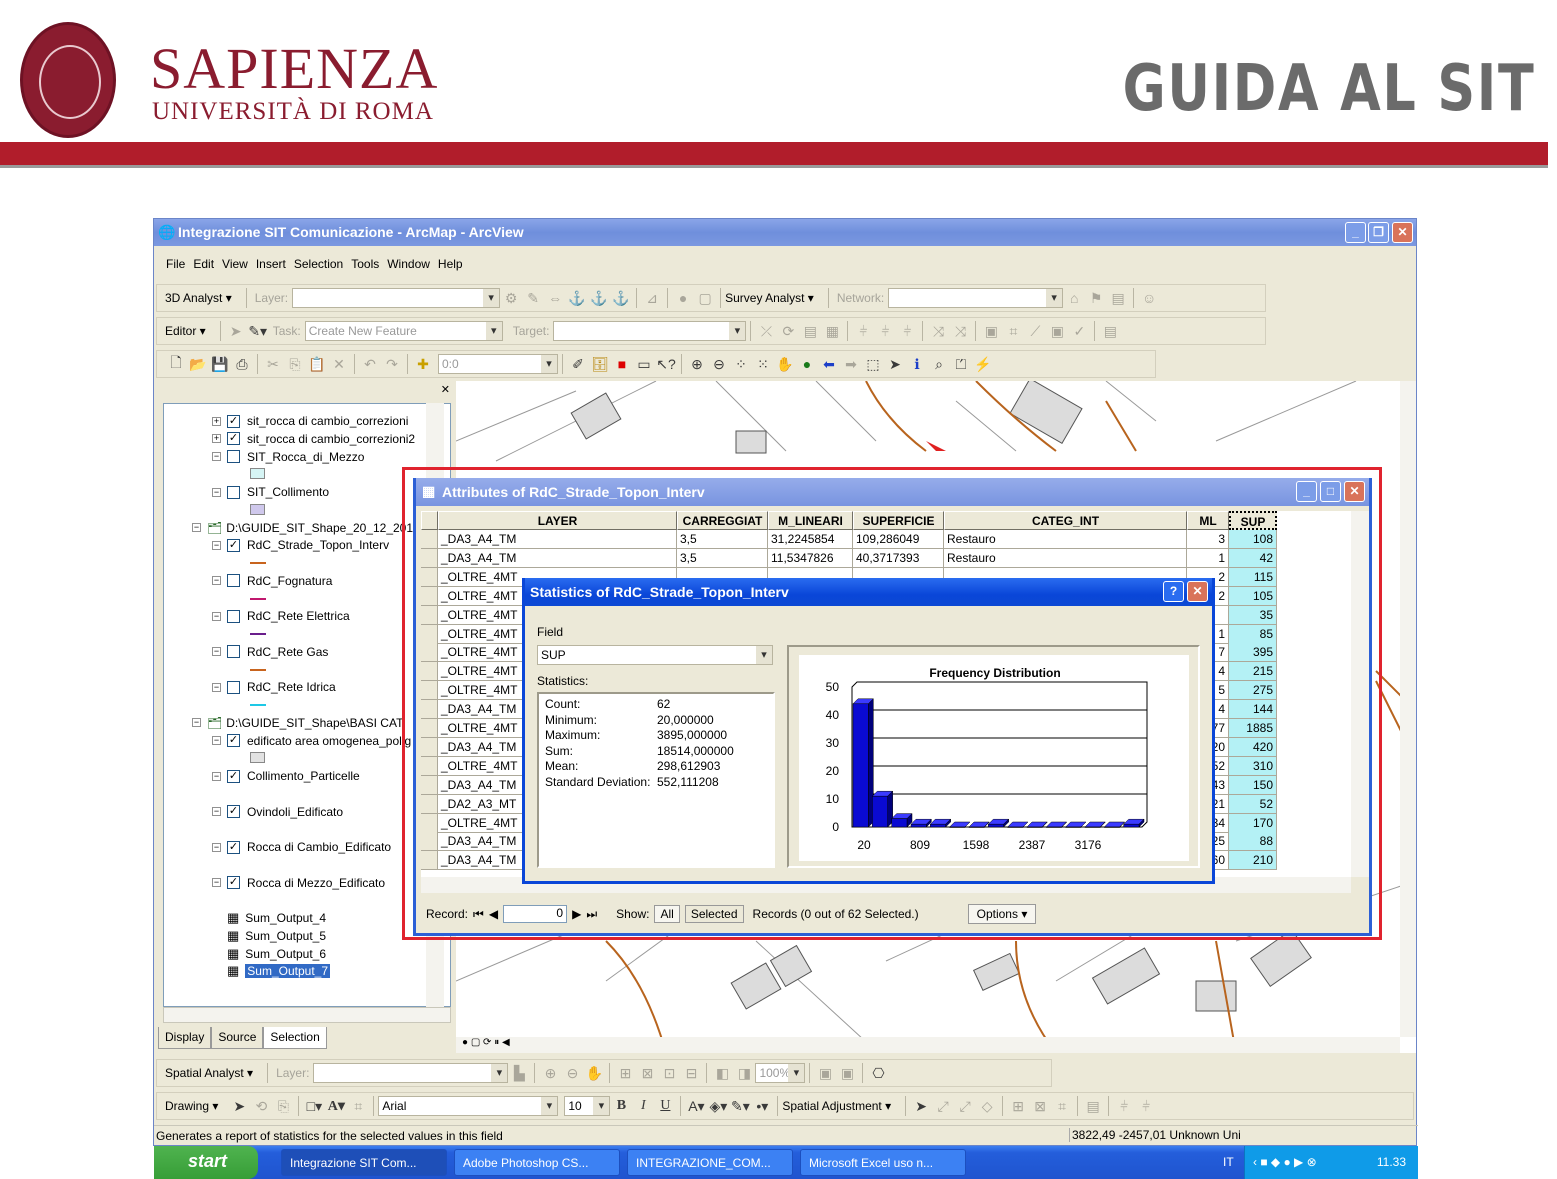  Describe the element at coordinates (939, 364) in the screenshot. I see `find-icon: ⌕` at that location.